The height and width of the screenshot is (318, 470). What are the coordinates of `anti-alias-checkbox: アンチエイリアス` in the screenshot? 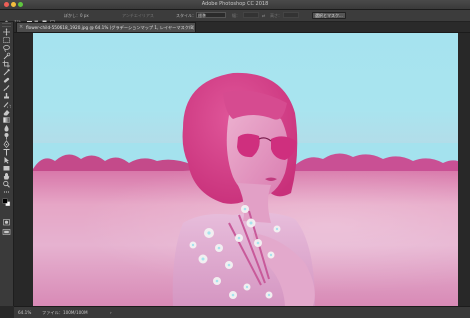 It's located at (138, 15).